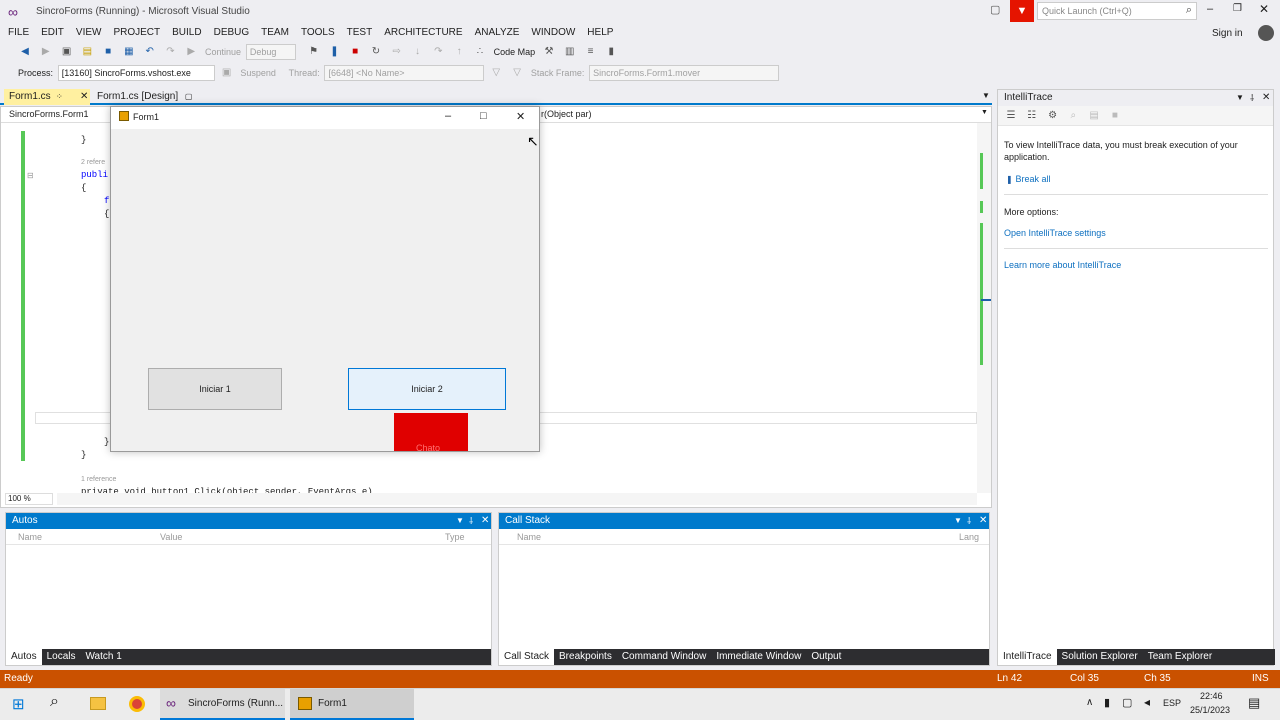  What do you see at coordinates (129, 52) in the screenshot?
I see `save-all-icon: ▦` at bounding box center [129, 52].